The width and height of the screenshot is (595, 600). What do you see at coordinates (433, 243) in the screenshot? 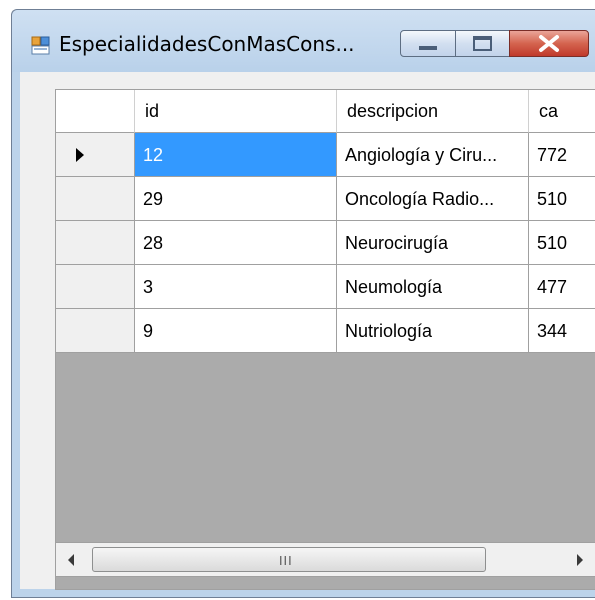
I see `cell-descripcion: Neurocirugía` at bounding box center [433, 243].